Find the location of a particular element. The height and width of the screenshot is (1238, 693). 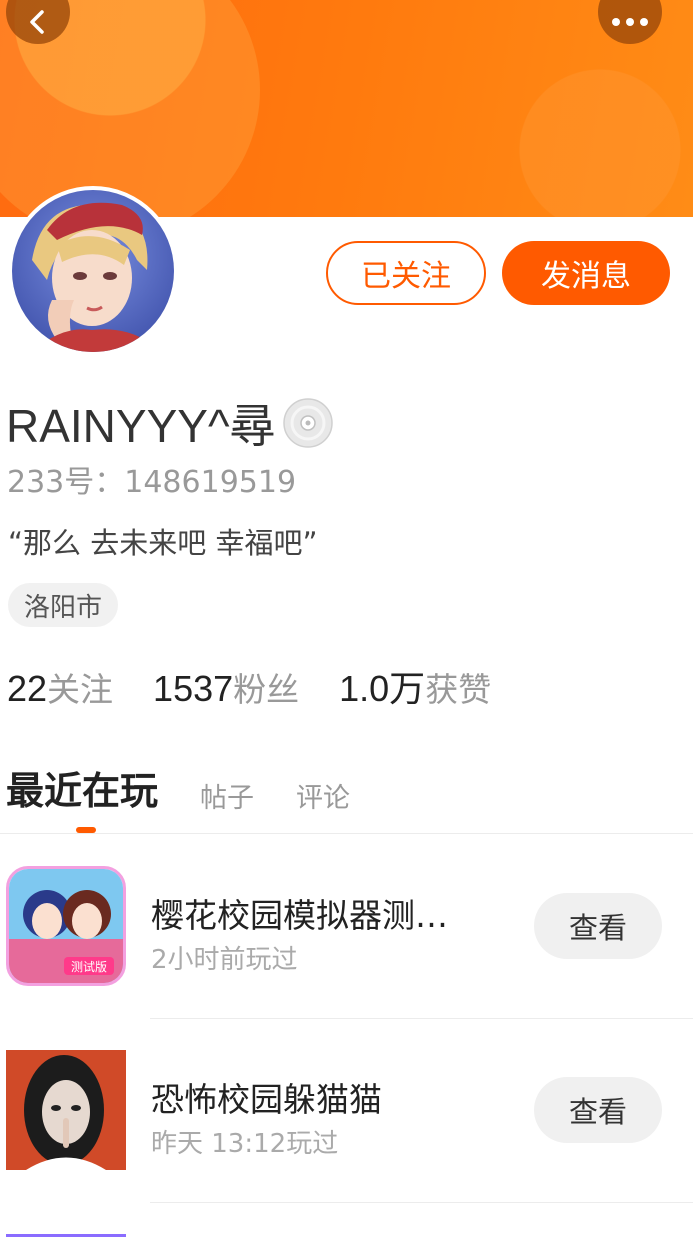

disc-icon is located at coordinates (307, 423).